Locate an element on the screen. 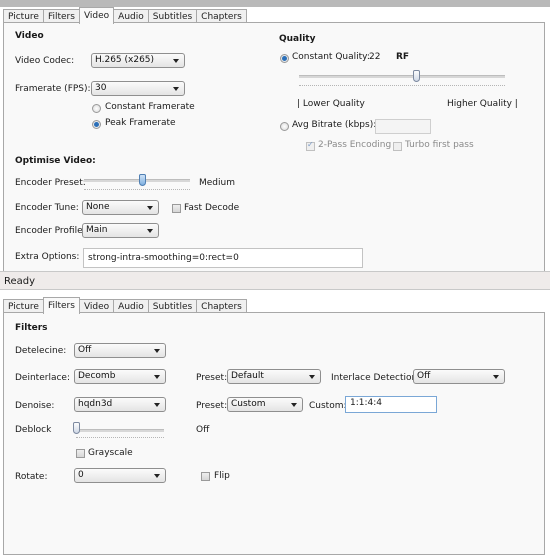 The image size is (550, 558). denoise-value: hqdn3d is located at coordinates (95, 404).